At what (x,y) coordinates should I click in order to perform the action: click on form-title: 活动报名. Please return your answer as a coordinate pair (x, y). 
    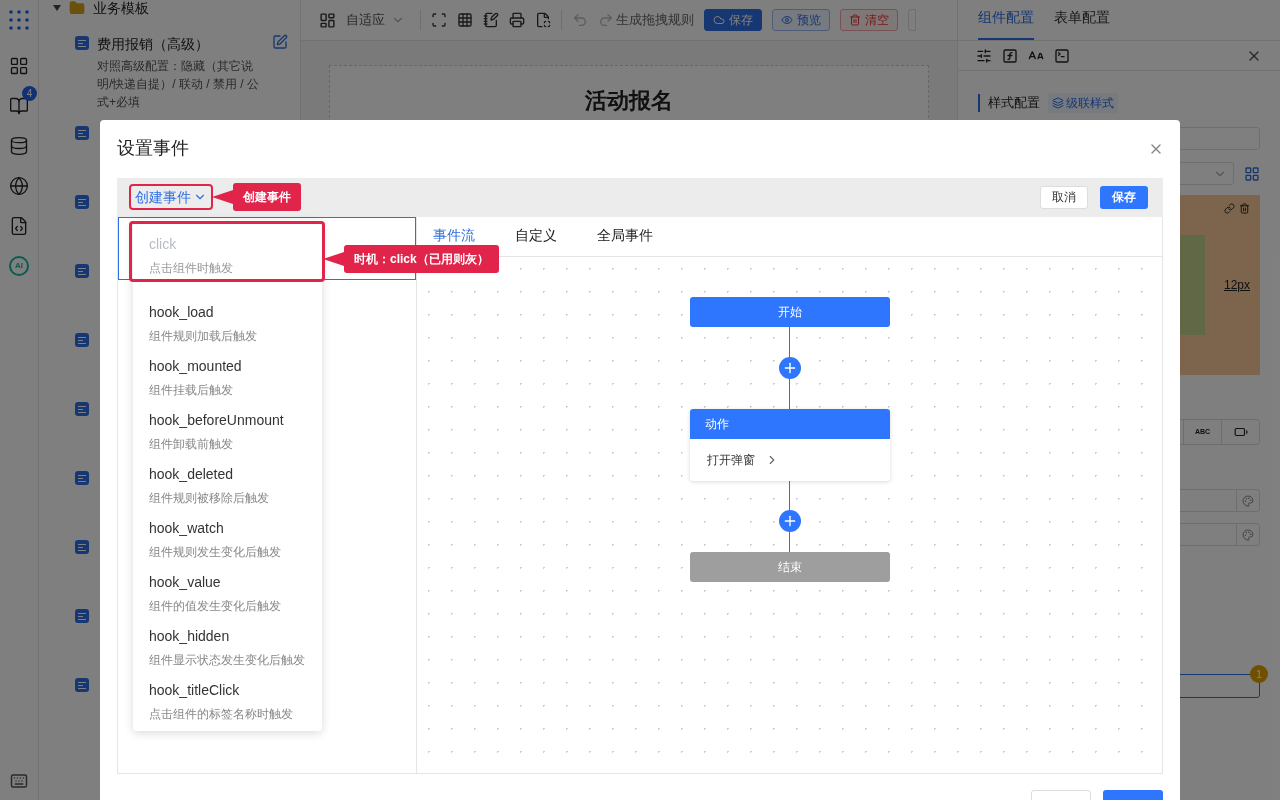
    Looking at the image, I should click on (629, 101).